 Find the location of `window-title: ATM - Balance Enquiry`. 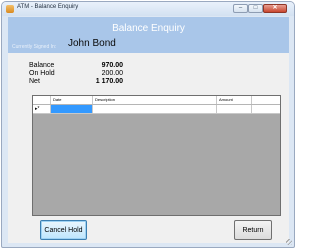

window-title: ATM - Balance Enquiry is located at coordinates (48, 7).